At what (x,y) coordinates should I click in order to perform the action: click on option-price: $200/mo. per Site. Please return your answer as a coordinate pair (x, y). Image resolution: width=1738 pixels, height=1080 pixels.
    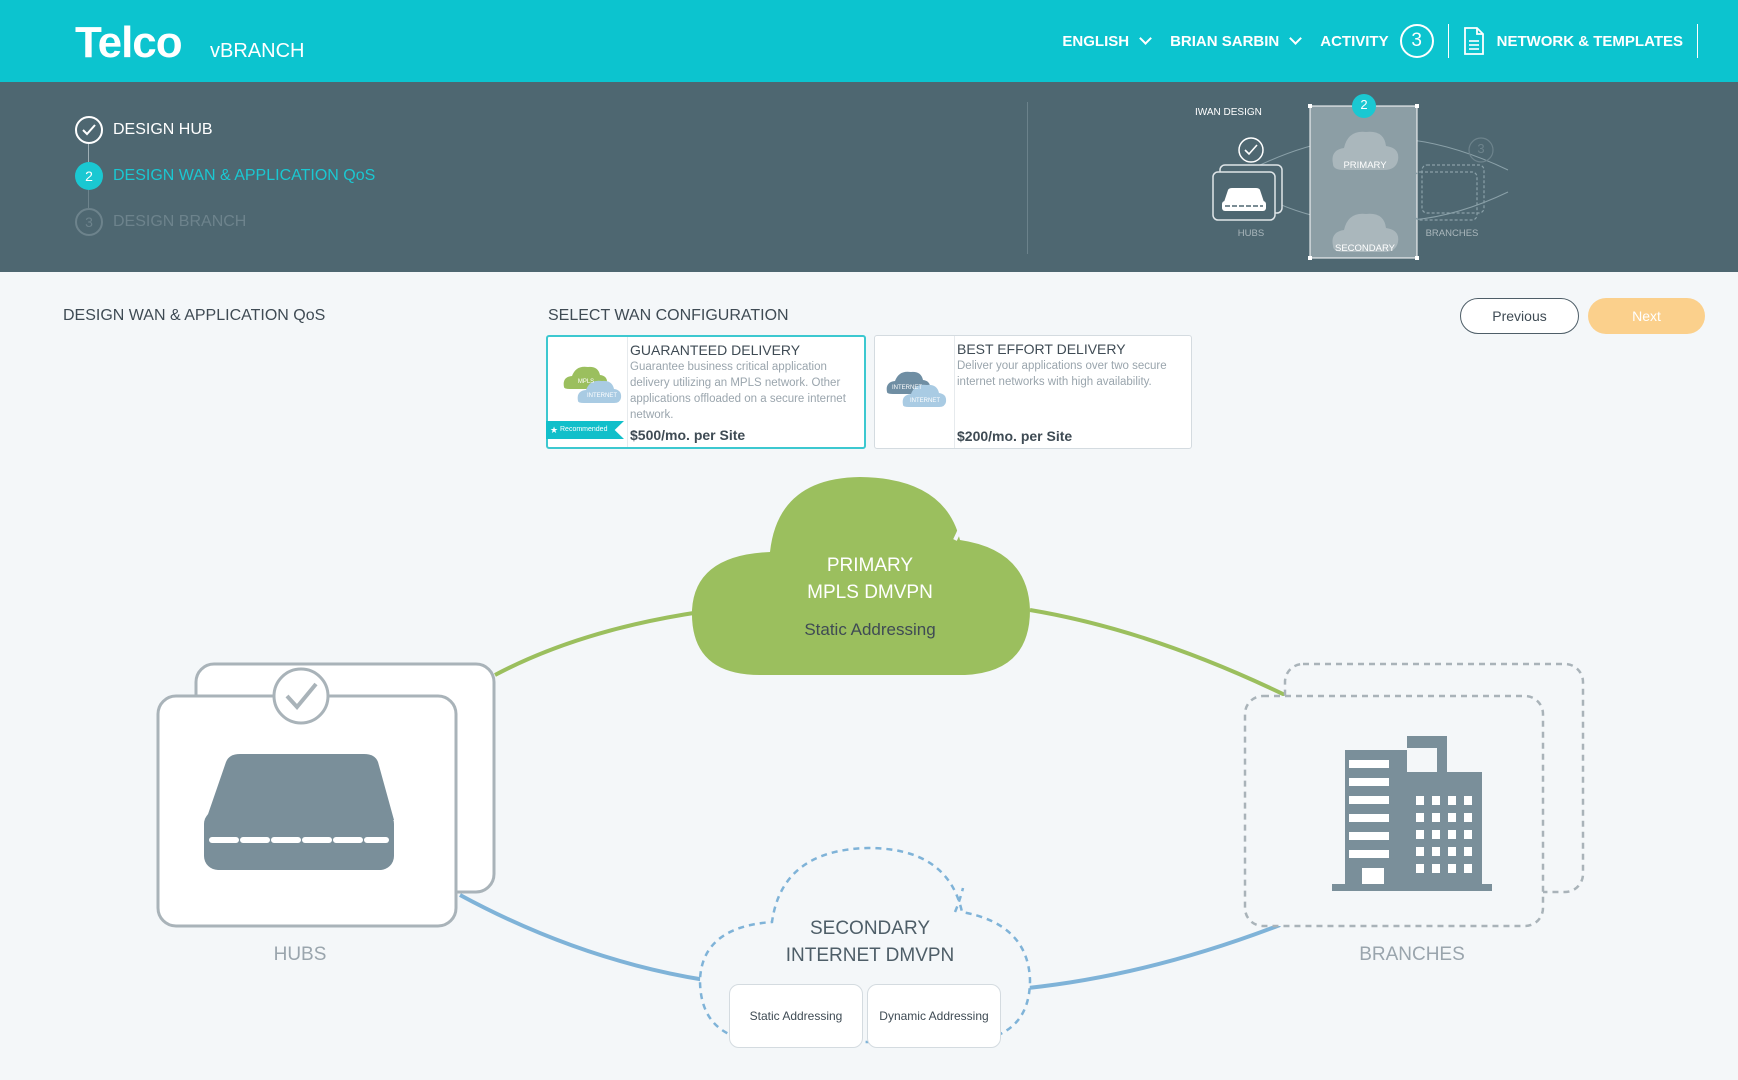
    Looking at the image, I should click on (1015, 436).